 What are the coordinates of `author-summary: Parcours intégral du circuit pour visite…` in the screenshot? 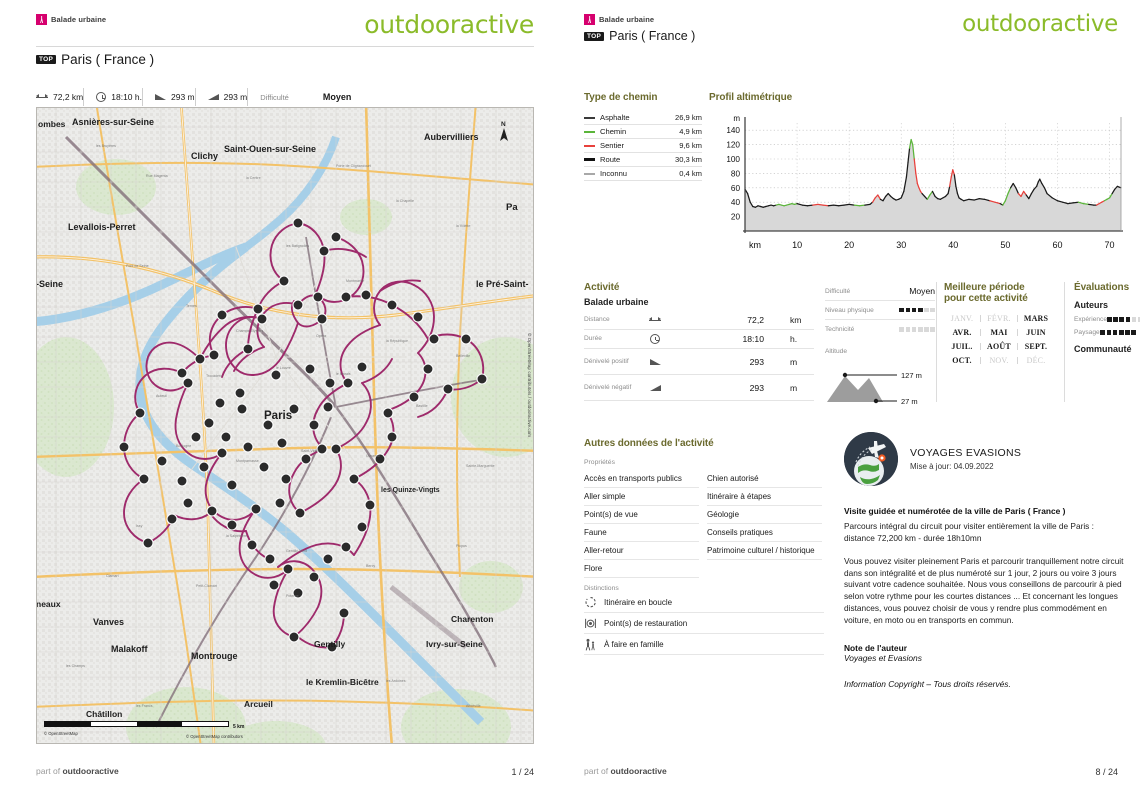 It's located at (969, 532).